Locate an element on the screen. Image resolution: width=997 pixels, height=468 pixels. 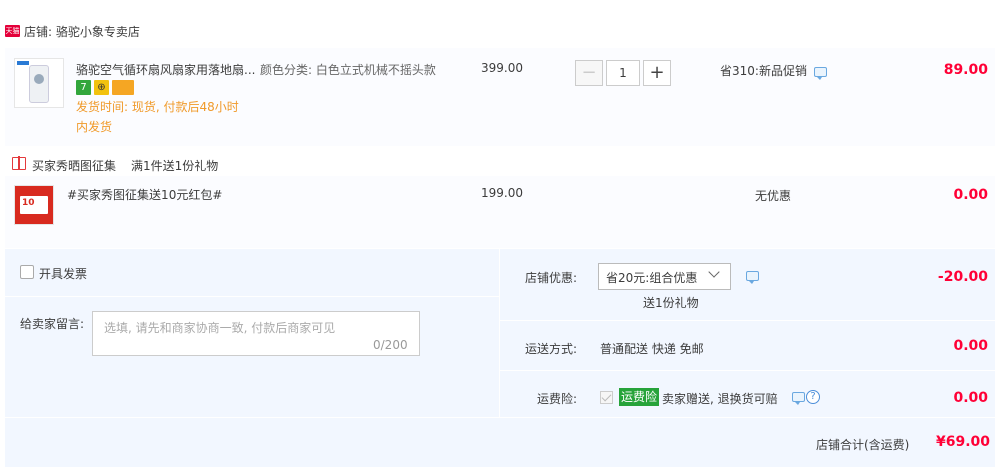
product-sku: 颜色分类: 白色立式机械不摇头款 is located at coordinates (348, 70).